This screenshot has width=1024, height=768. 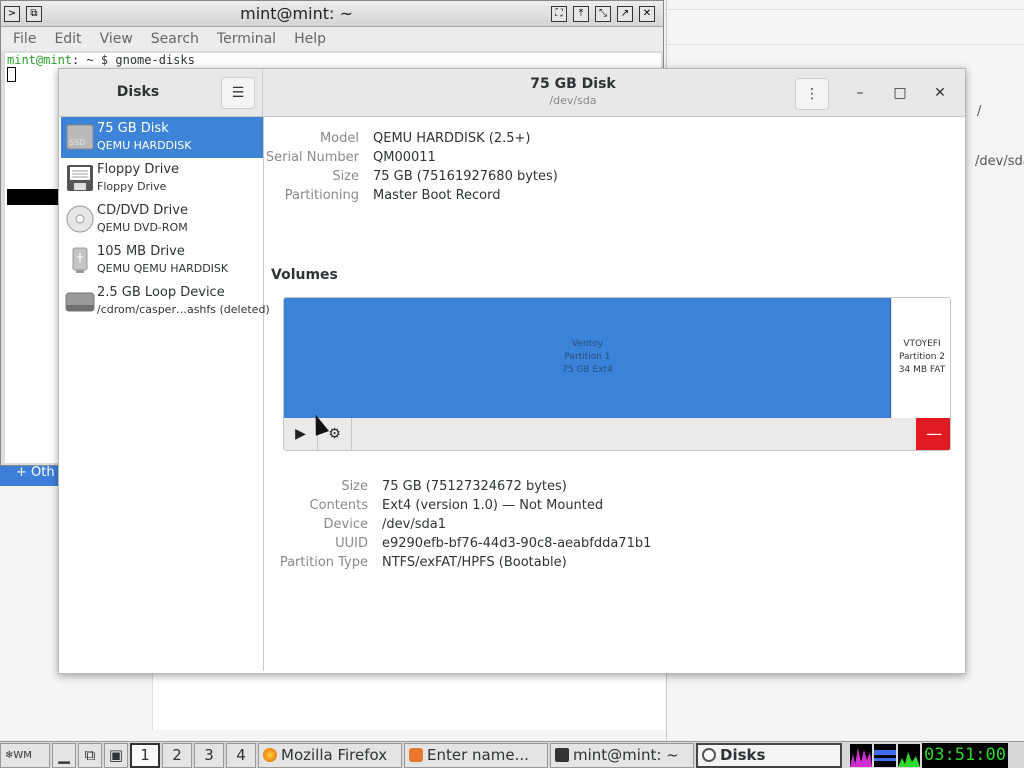 I want to click on partition-2-block: VTOYEFI Partition 2 34 MB FAT, so click(x=921, y=358).